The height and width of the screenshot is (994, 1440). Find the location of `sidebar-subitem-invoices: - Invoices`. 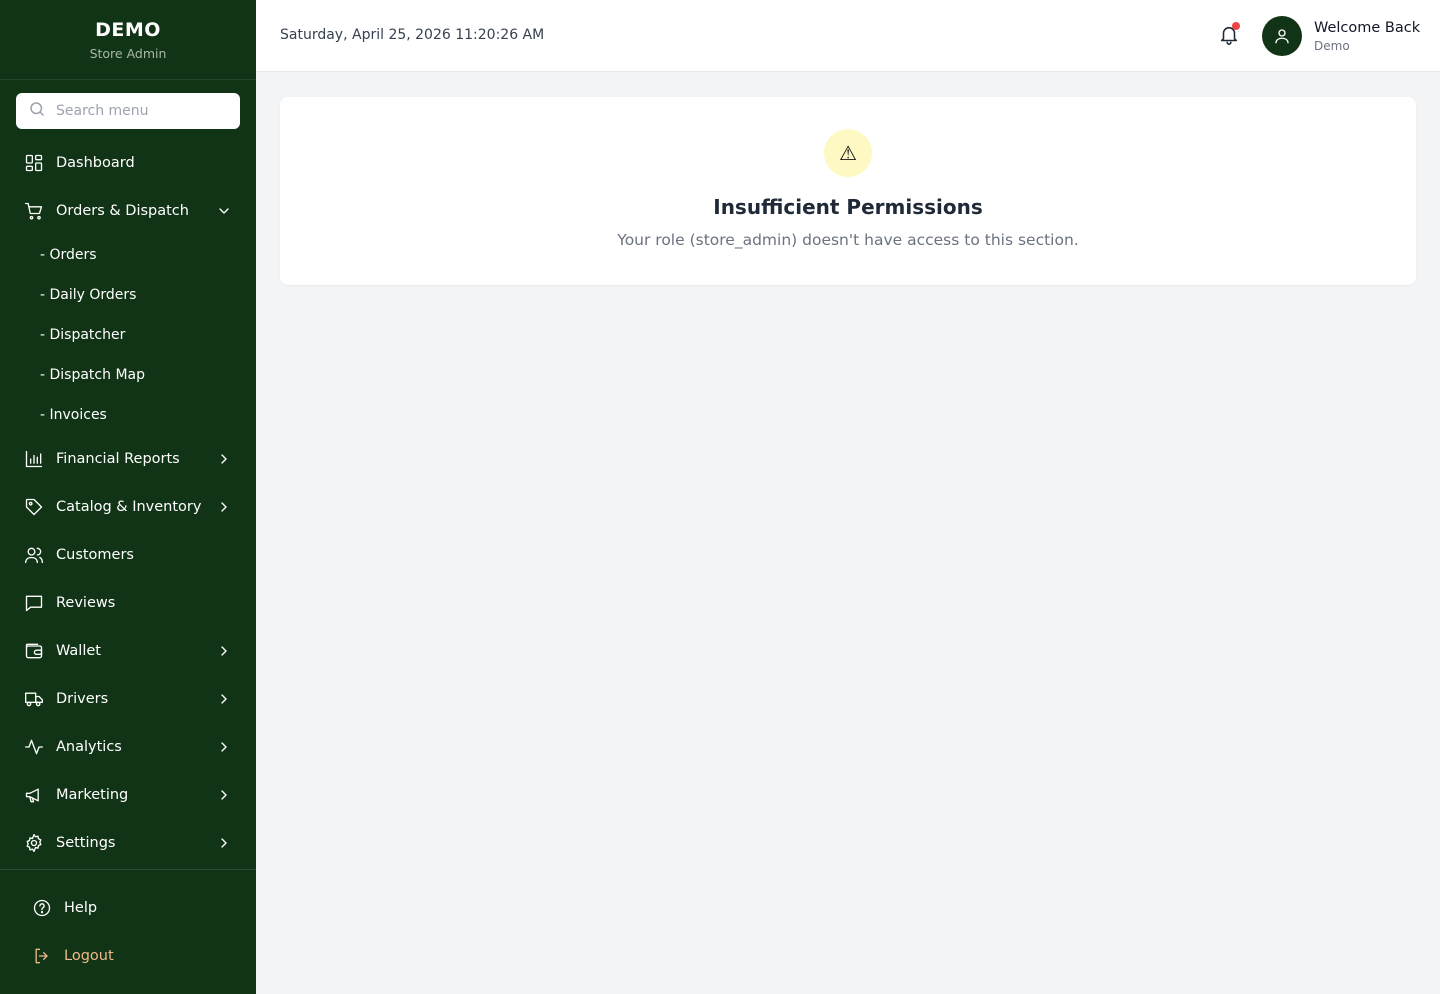

sidebar-subitem-invoices: - Invoices is located at coordinates (73, 415).